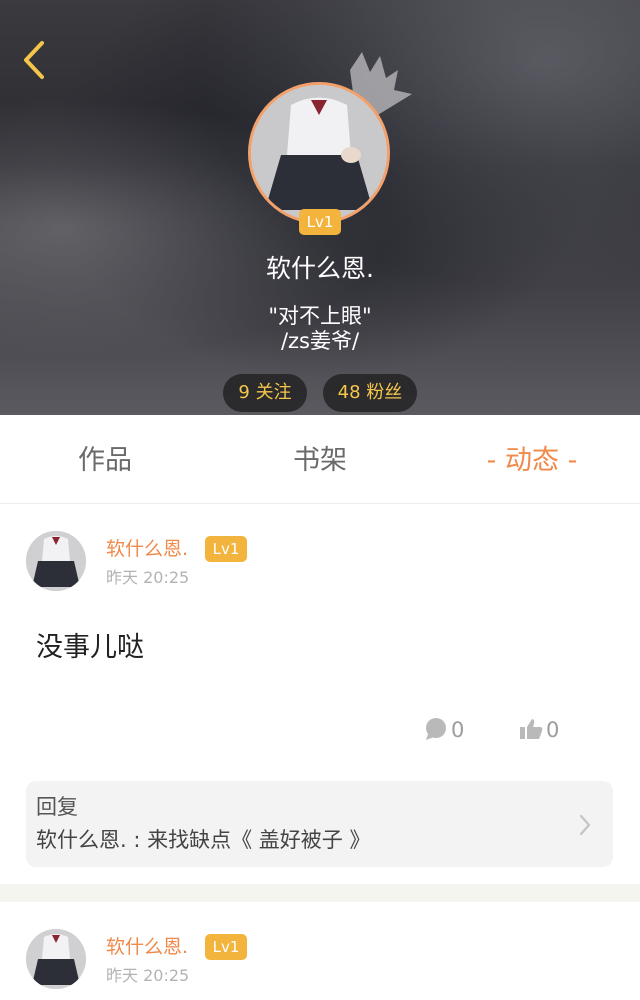 Image resolution: width=640 pixels, height=1000 pixels. Describe the element at coordinates (320, 222) in the screenshot. I see `level-badge: Lv1` at that location.